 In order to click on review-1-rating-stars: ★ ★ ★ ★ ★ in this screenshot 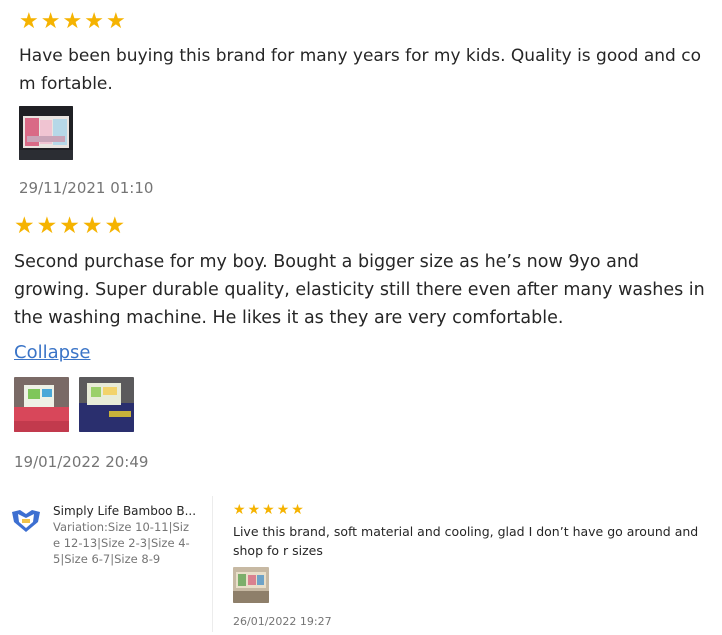, I will do `click(72, 21)`.